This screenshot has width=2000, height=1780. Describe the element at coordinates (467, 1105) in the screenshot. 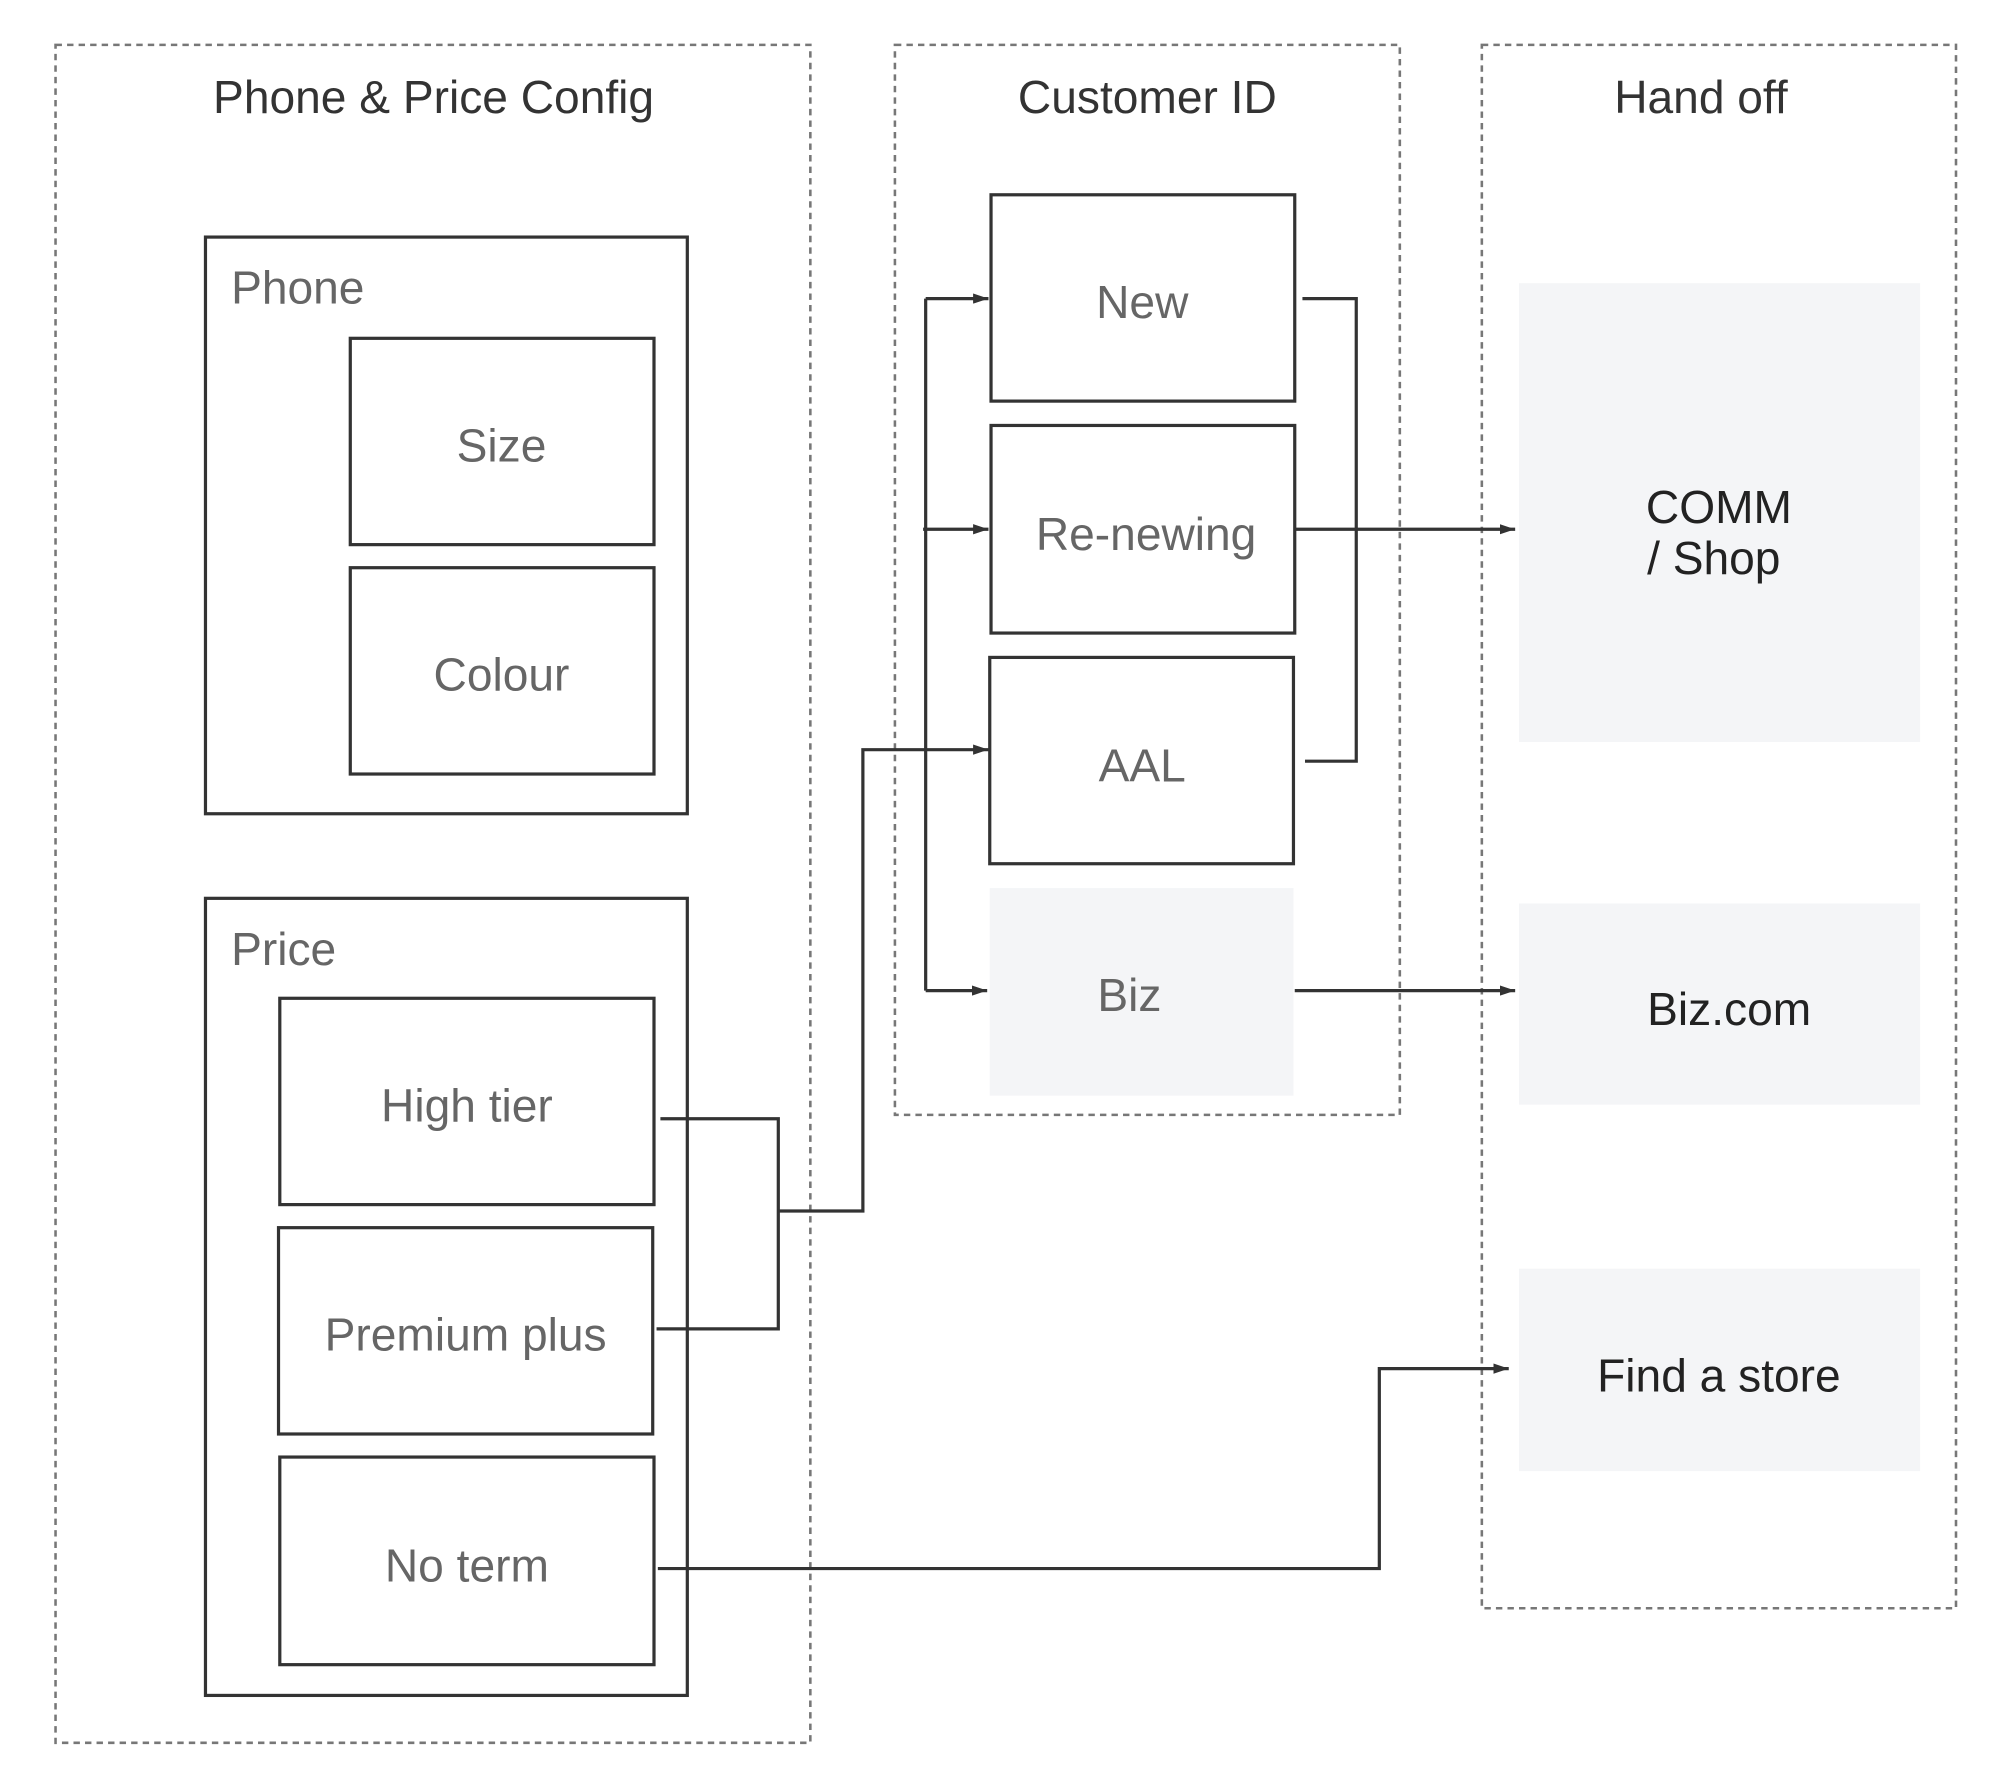

I see `high-tier-label: High tier` at that location.